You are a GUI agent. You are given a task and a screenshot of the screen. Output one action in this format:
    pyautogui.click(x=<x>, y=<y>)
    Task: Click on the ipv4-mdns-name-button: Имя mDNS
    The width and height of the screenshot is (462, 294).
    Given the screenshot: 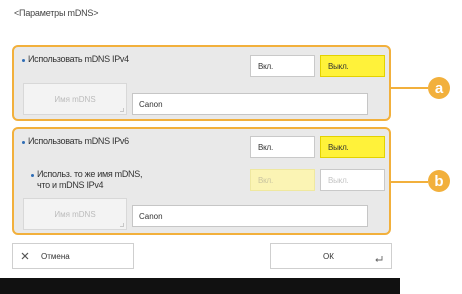 What is the action you would take?
    pyautogui.click(x=75, y=99)
    